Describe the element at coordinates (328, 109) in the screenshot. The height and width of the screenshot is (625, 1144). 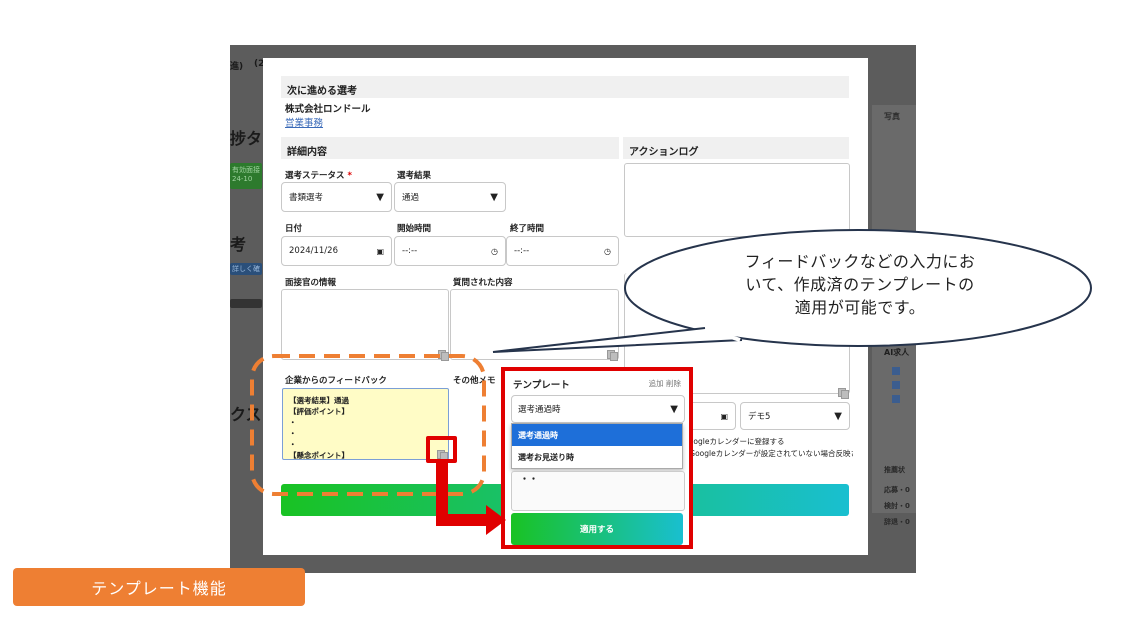
I see `company-name: 株式会社ロンドール` at that location.